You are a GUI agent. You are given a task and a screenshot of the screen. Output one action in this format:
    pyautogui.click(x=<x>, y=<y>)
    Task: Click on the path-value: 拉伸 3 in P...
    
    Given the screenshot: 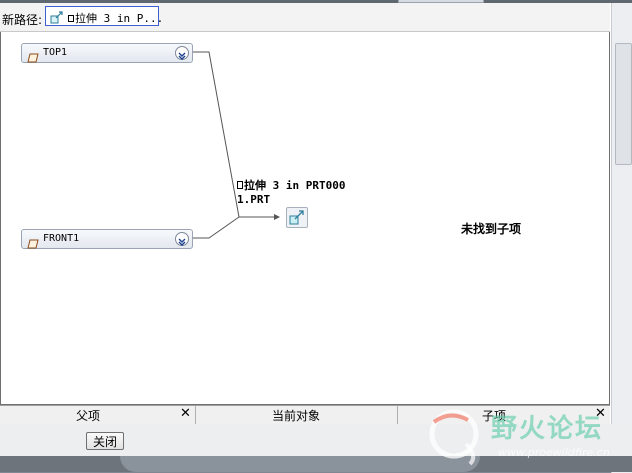 What is the action you would take?
    pyautogui.click(x=119, y=18)
    